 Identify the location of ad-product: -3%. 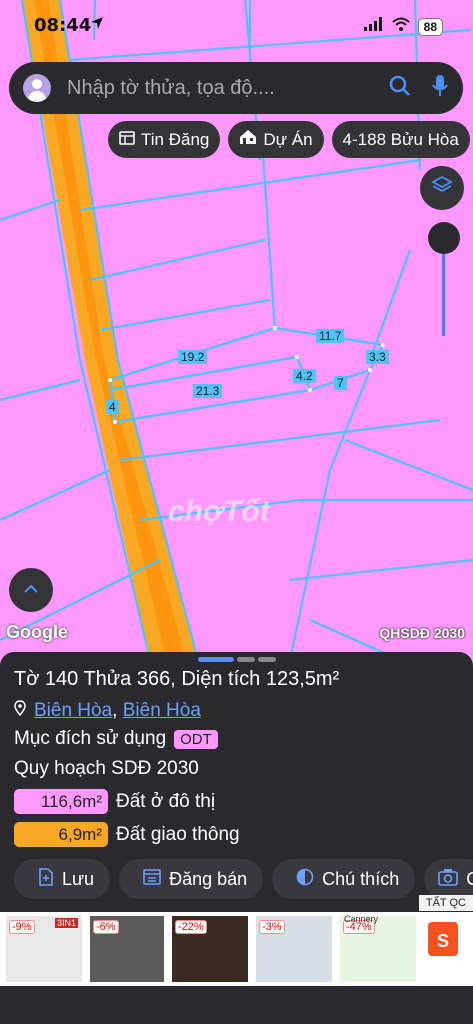
(294, 949).